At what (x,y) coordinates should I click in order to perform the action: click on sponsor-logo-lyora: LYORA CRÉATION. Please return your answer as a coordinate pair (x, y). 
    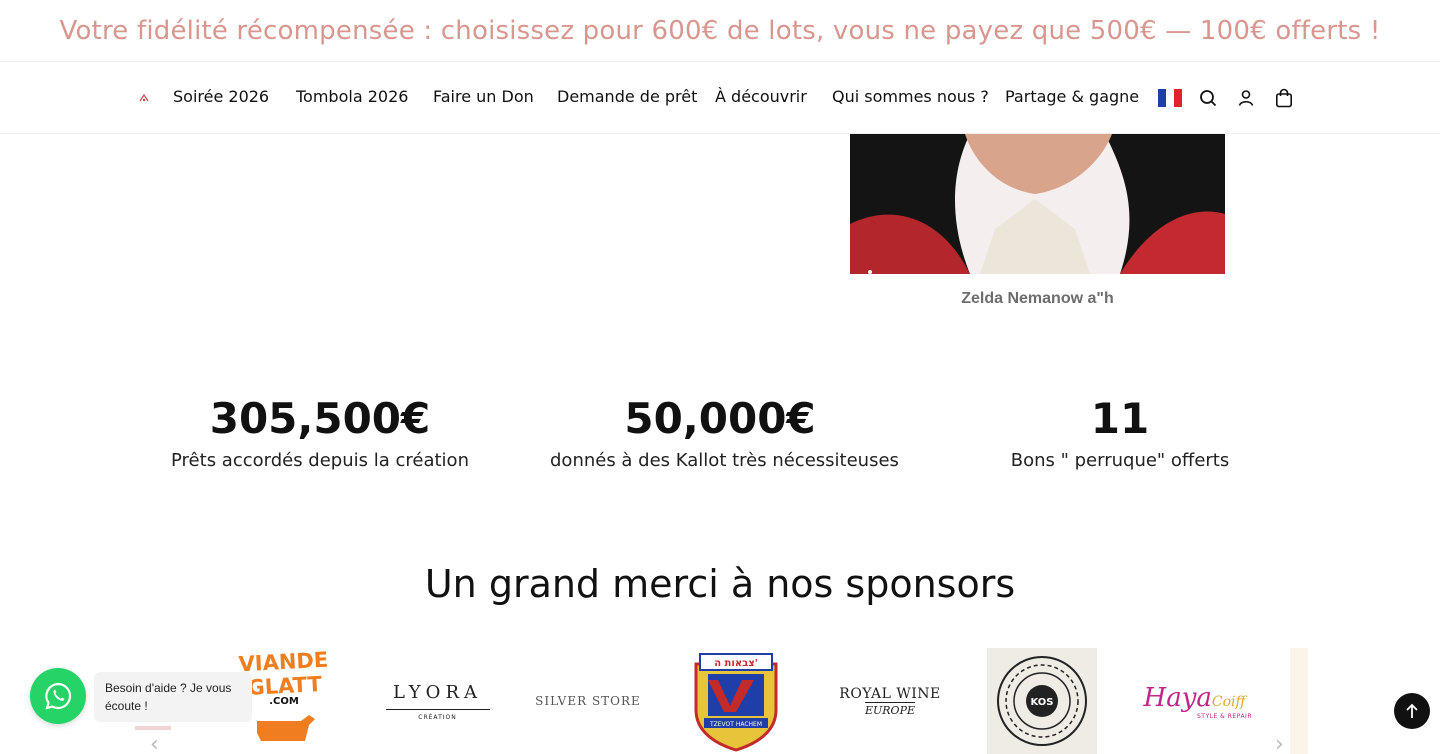
    Looking at the image, I should click on (437, 701).